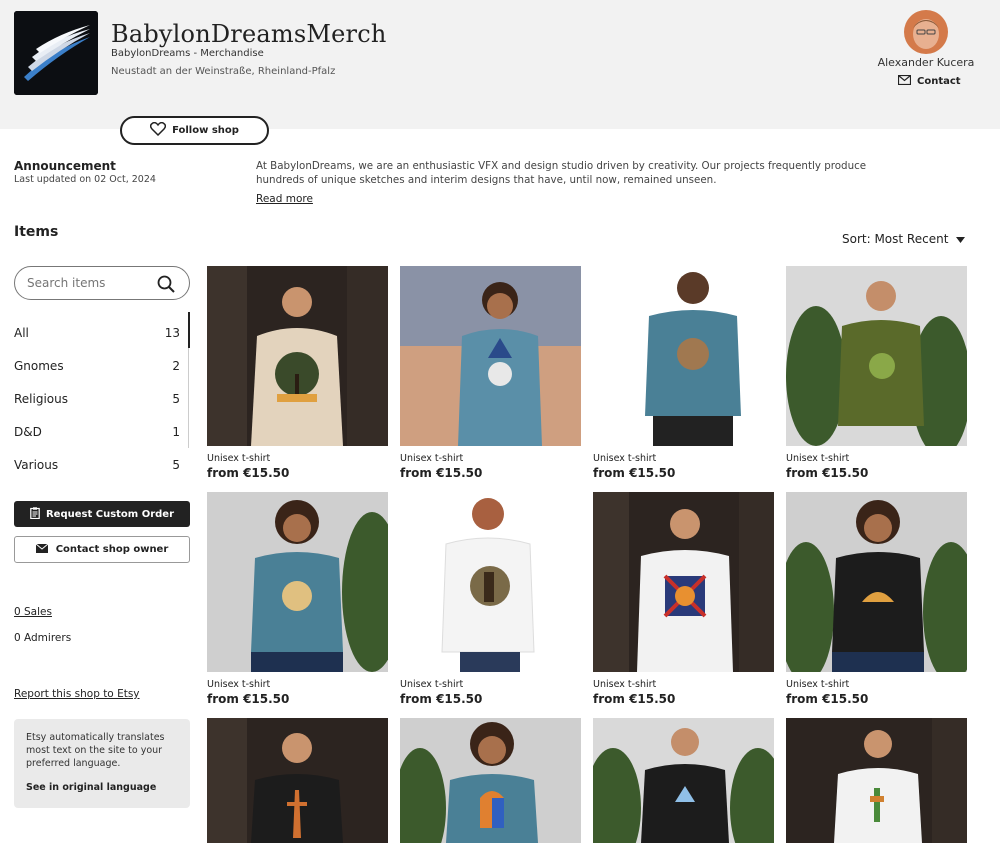 The image size is (1000, 843). Describe the element at coordinates (102, 332) in the screenshot. I see `category-item-all: All 13` at that location.